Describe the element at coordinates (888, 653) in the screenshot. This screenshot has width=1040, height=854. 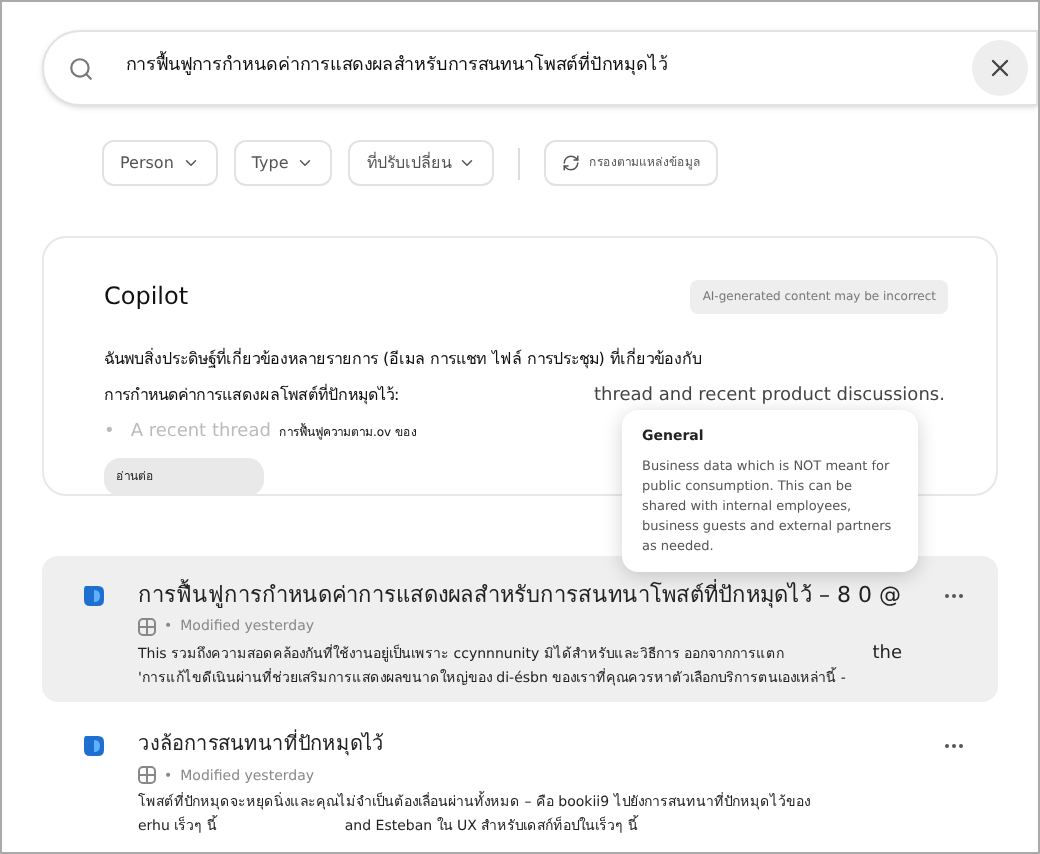
I see `snippet-text: the` at that location.